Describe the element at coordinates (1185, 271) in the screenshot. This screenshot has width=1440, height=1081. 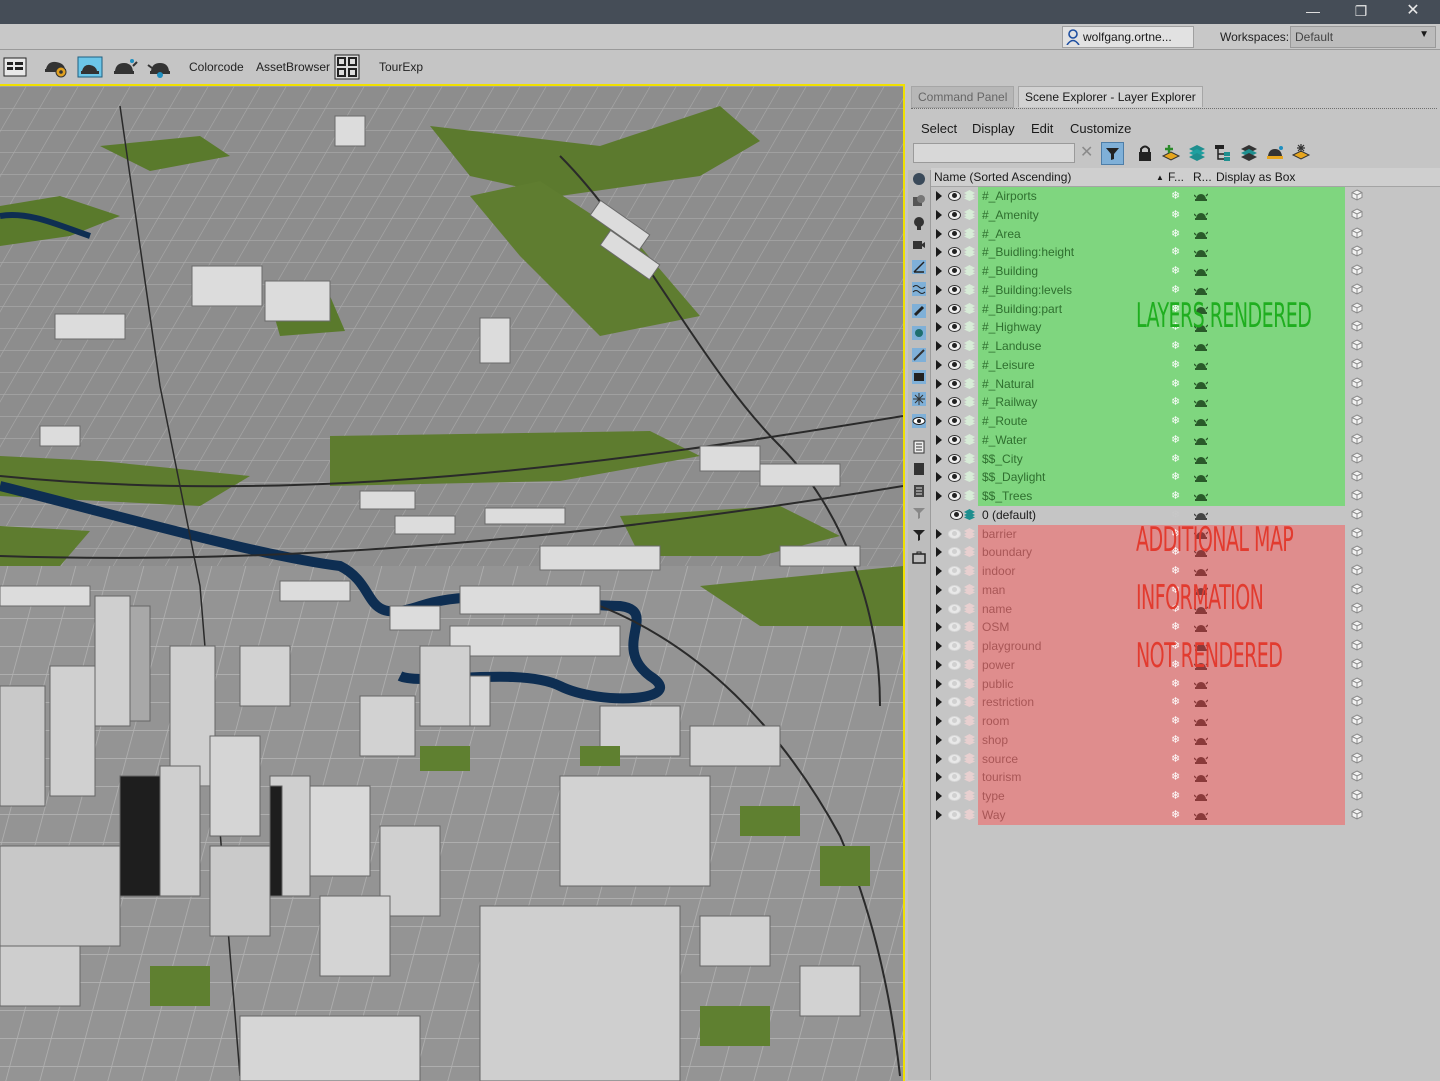
I see `layer-row: #_Building ❄` at that location.